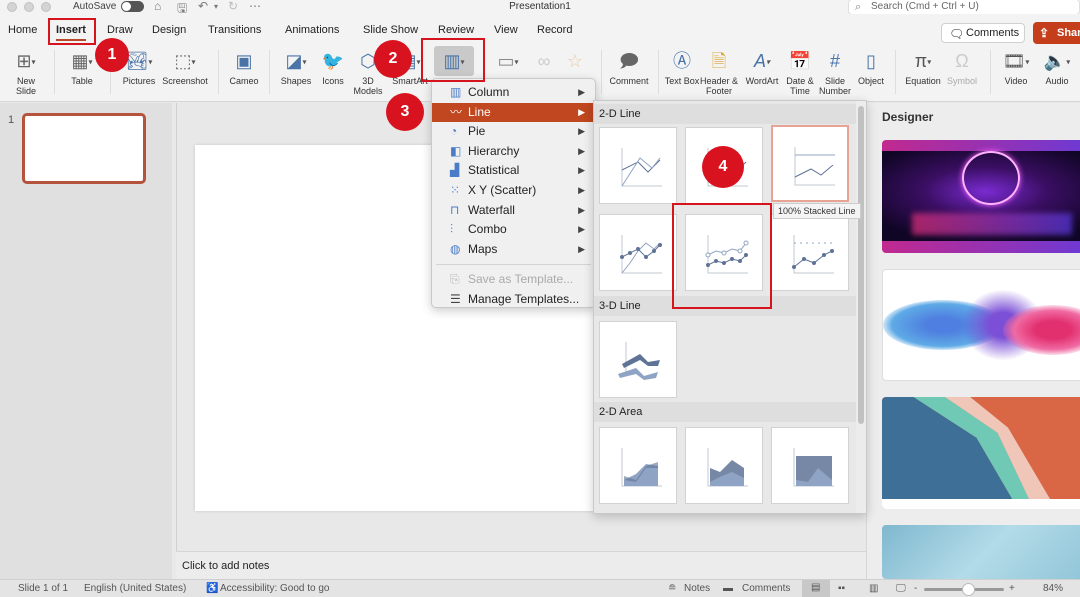 This screenshot has width=1080, height=597. I want to click on menu-item-column: ▥ Column ▶, so click(513, 93).